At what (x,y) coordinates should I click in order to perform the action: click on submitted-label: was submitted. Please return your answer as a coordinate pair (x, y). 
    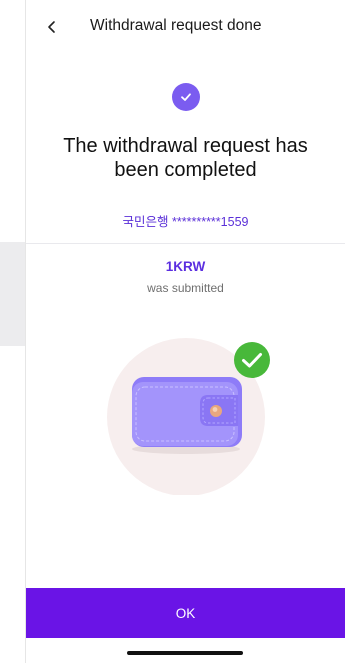
    Looking at the image, I should click on (185, 288).